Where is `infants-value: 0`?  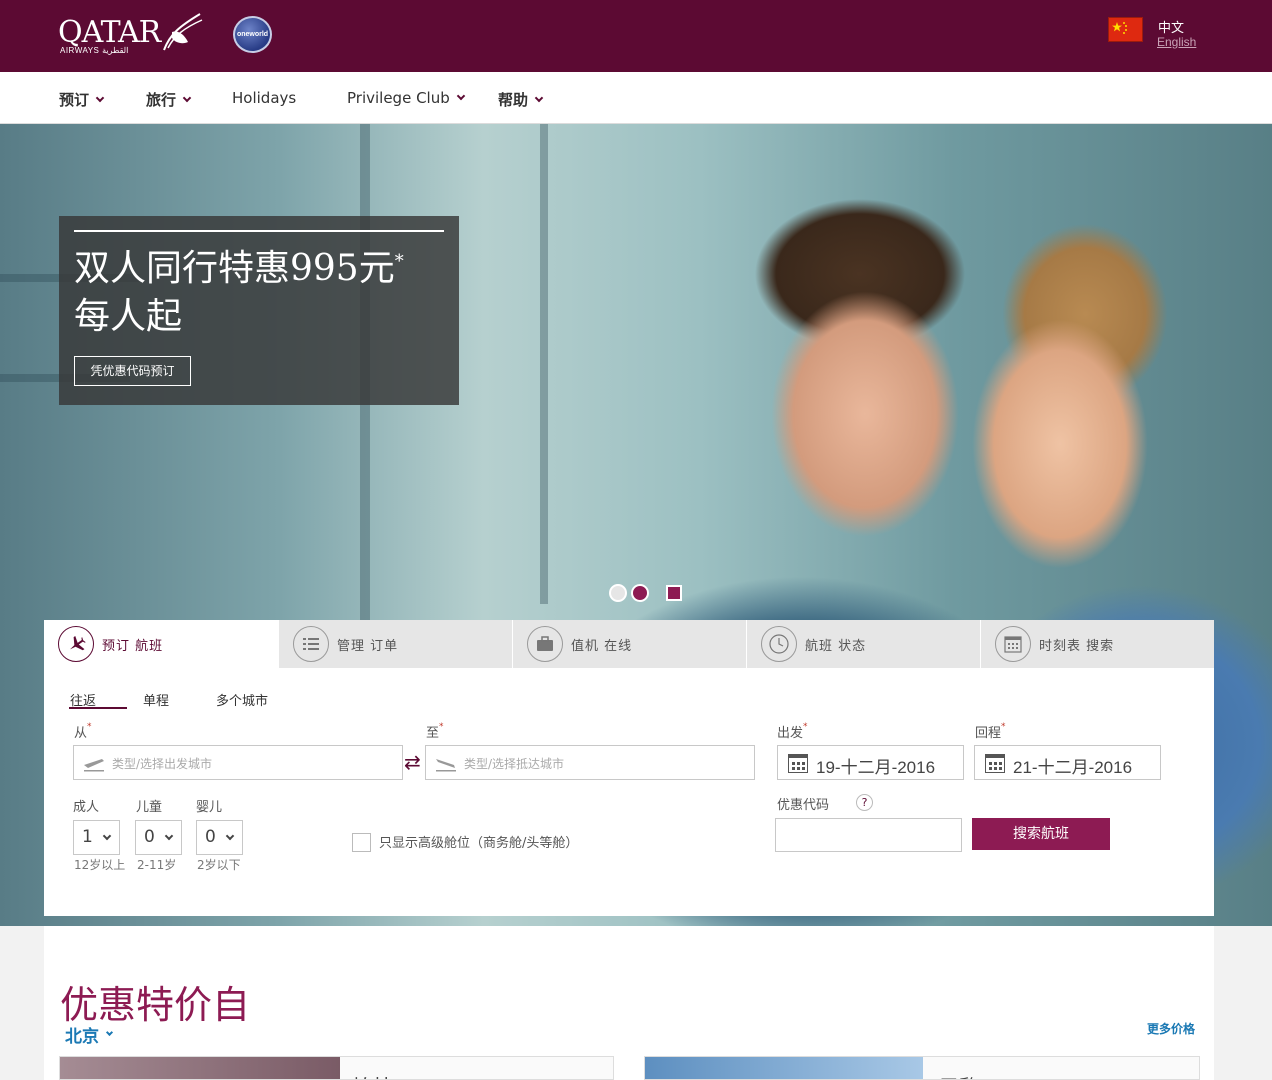 infants-value: 0 is located at coordinates (210, 837).